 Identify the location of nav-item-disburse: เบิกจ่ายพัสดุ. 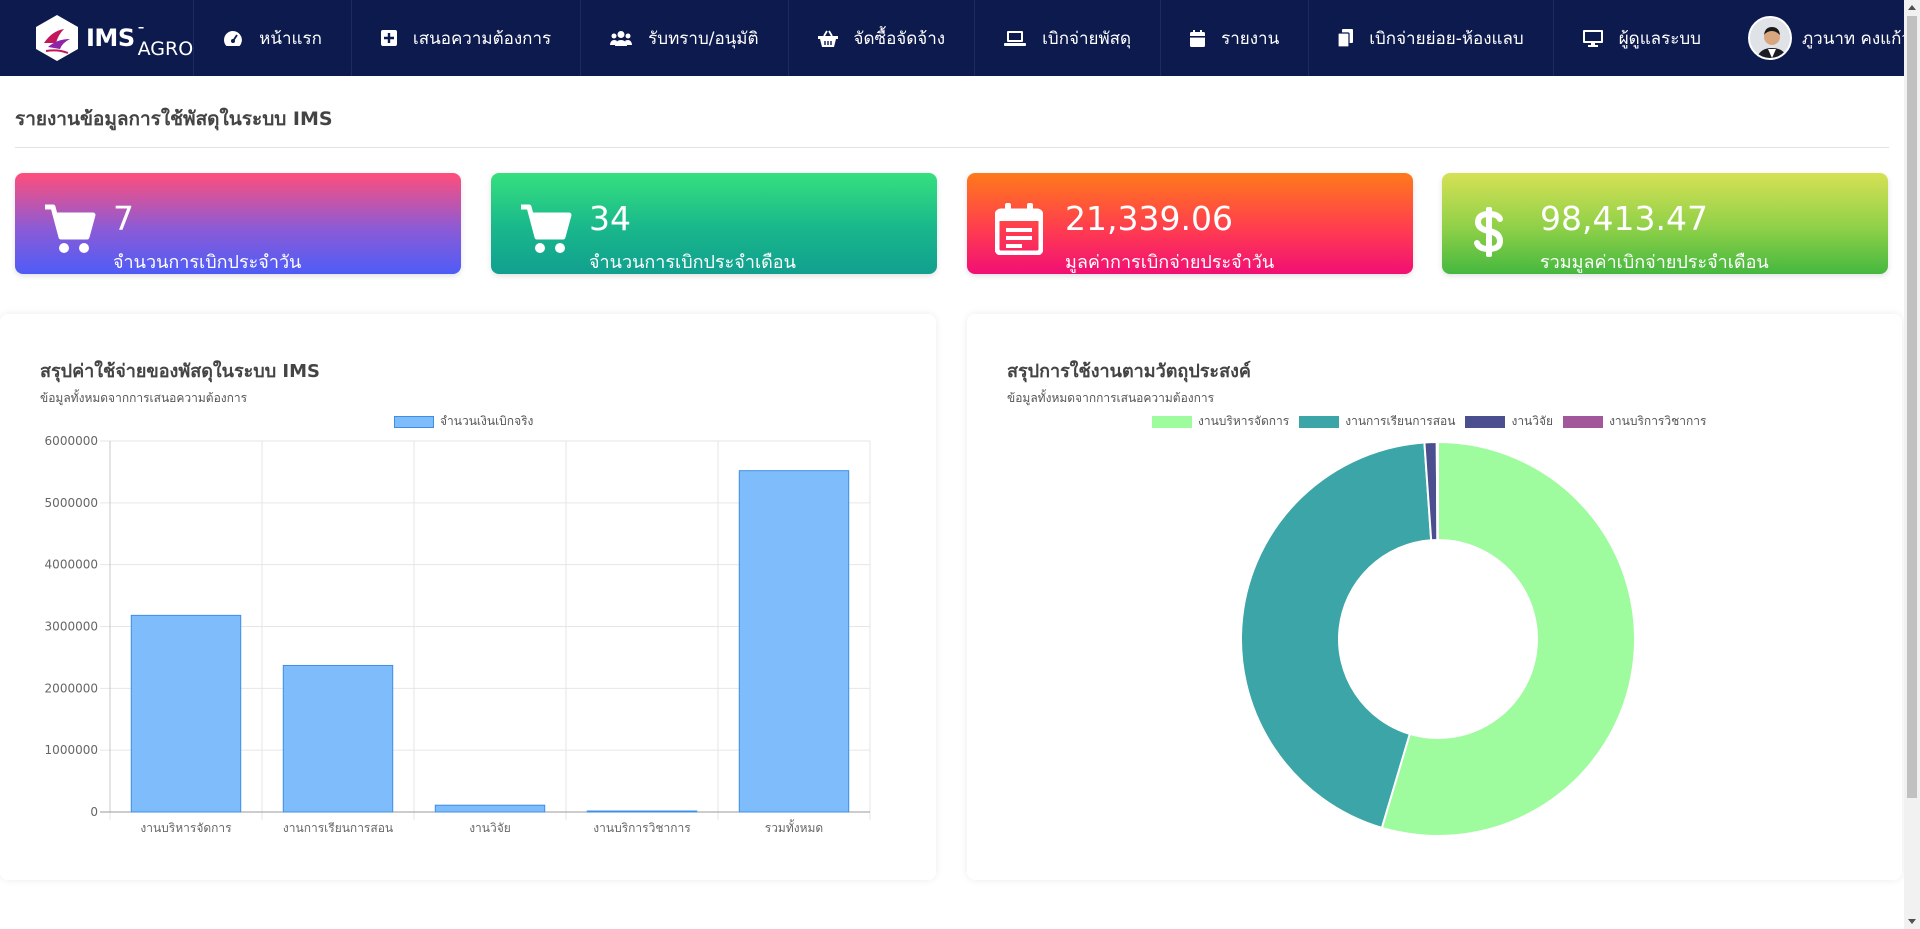
(1067, 38).